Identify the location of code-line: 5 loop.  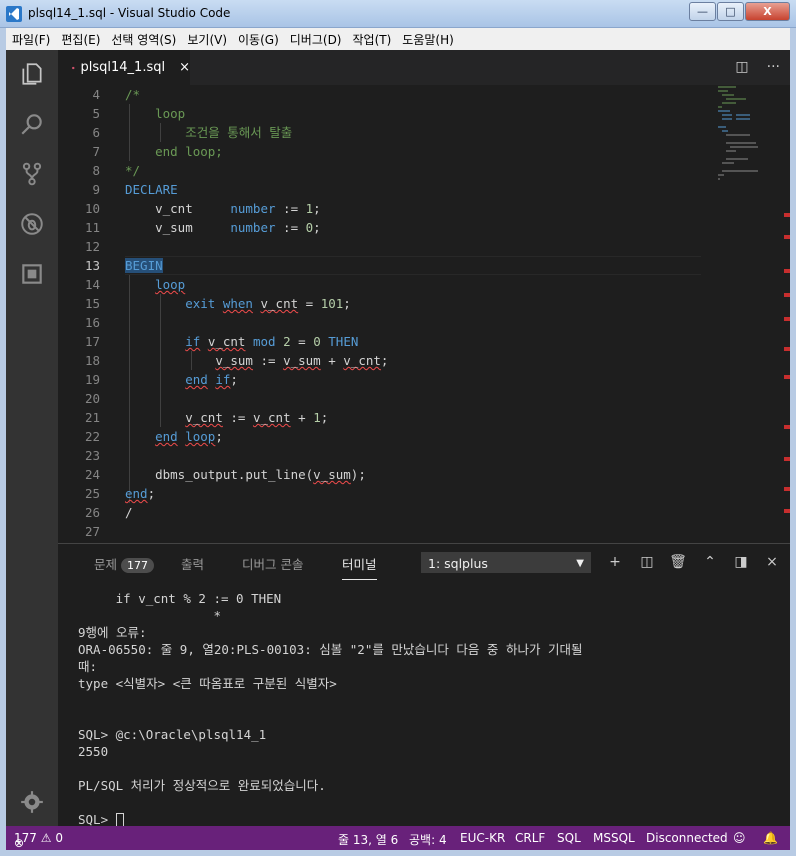
(388, 113).